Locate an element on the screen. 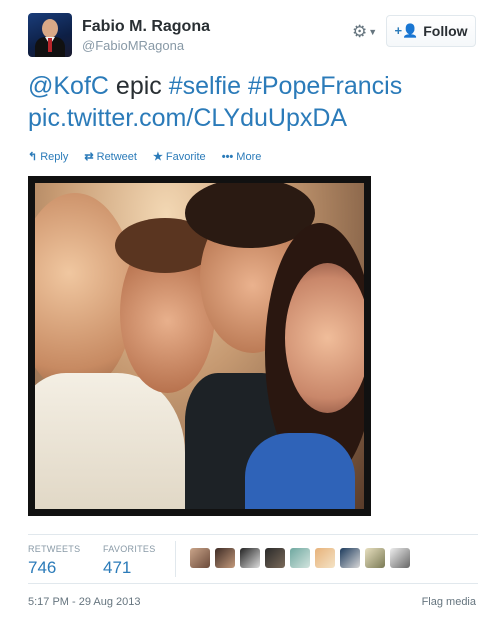  tweet-actions: ↰ Reply ⇄ Retweet ★ Favorite ••• More is located at coordinates (151, 158).